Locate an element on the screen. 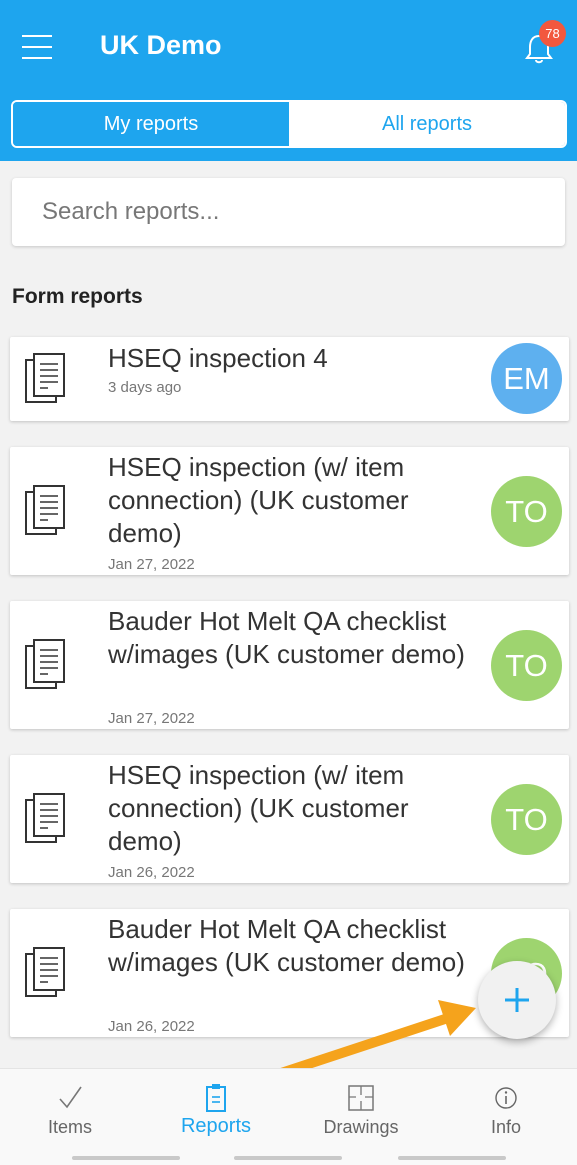  search-input is located at coordinates (288, 212).